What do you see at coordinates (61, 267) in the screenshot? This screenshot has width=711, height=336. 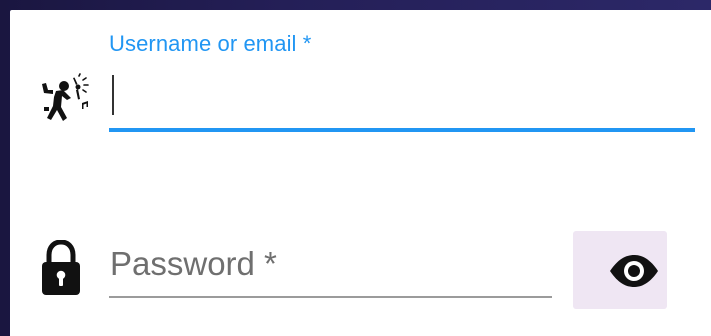 I see `lock-icon` at bounding box center [61, 267].